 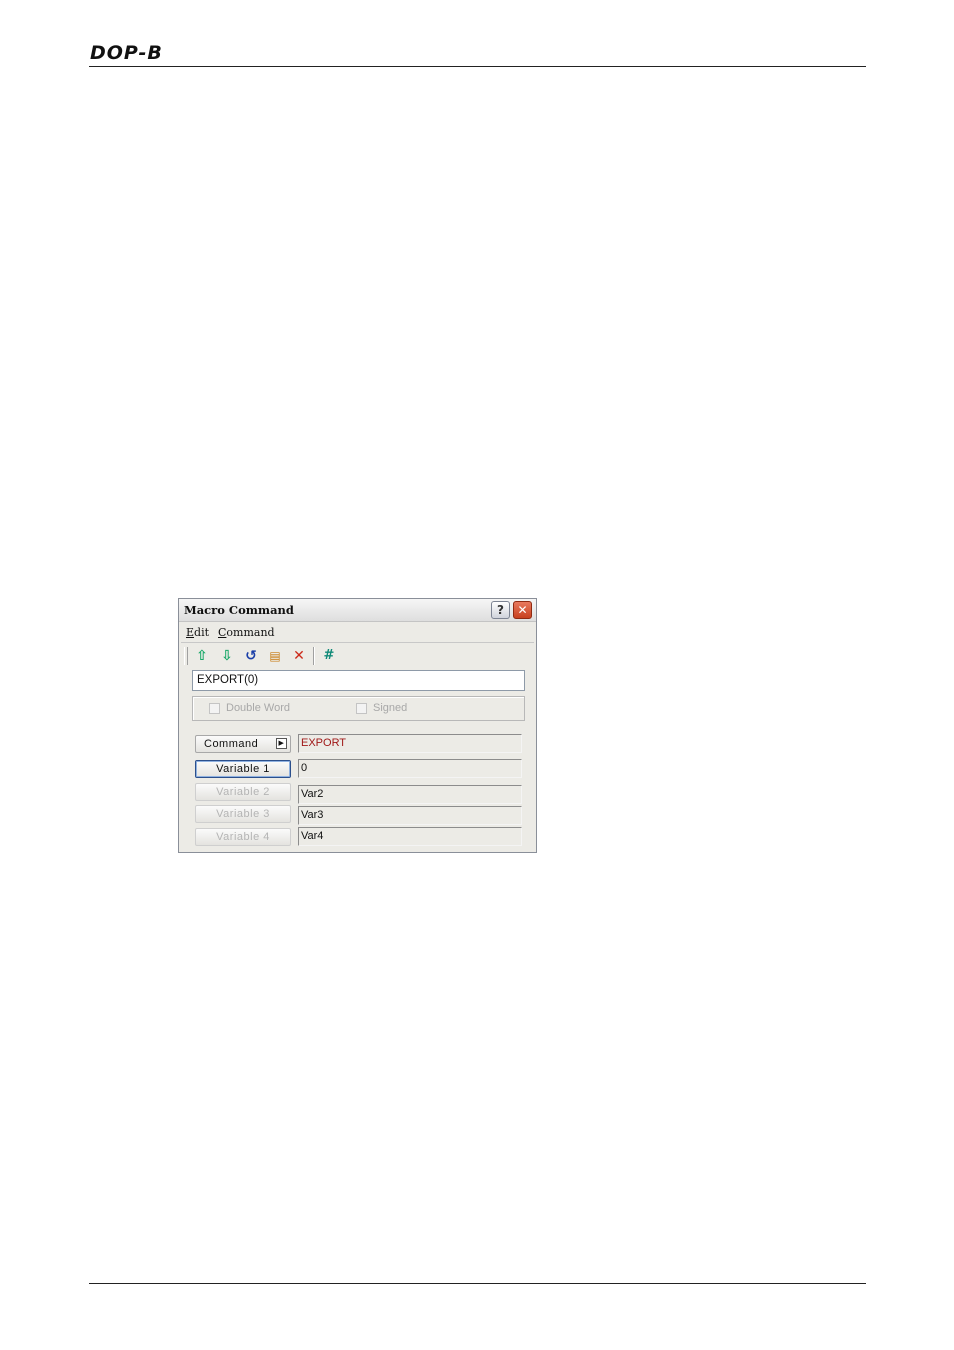 I want to click on macro-expression-field: EXPORT(0), so click(x=358, y=680).